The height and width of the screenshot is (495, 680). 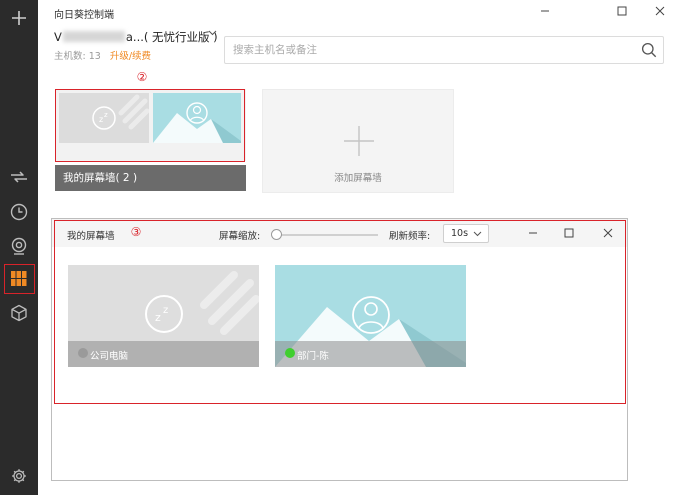 I want to click on wall-highlight-box, so click(x=150, y=125).